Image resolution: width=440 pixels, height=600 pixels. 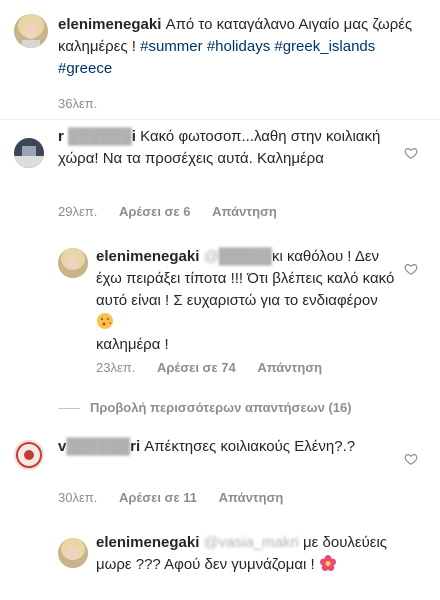 I want to click on comment-2-username-redacted: ██████, so click(x=98, y=446).